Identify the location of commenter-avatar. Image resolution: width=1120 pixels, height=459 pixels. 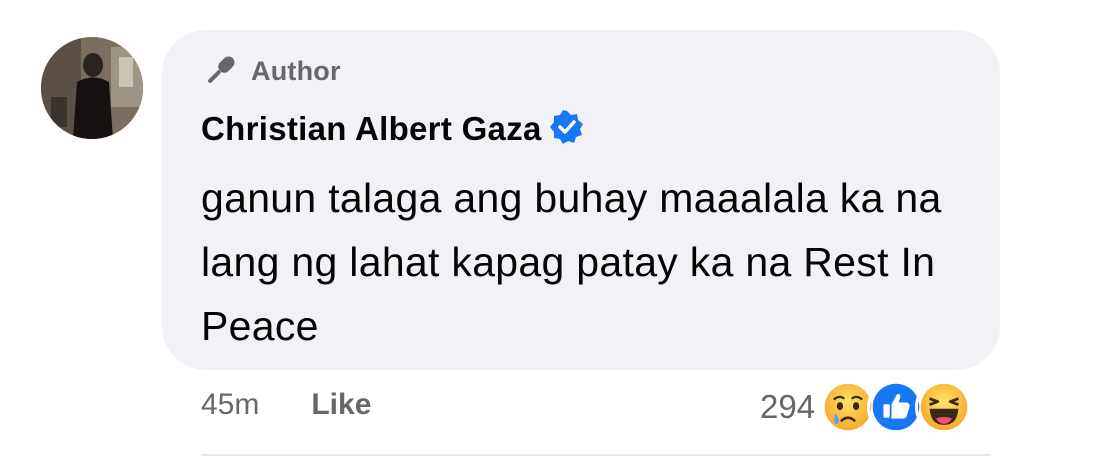
(92, 88).